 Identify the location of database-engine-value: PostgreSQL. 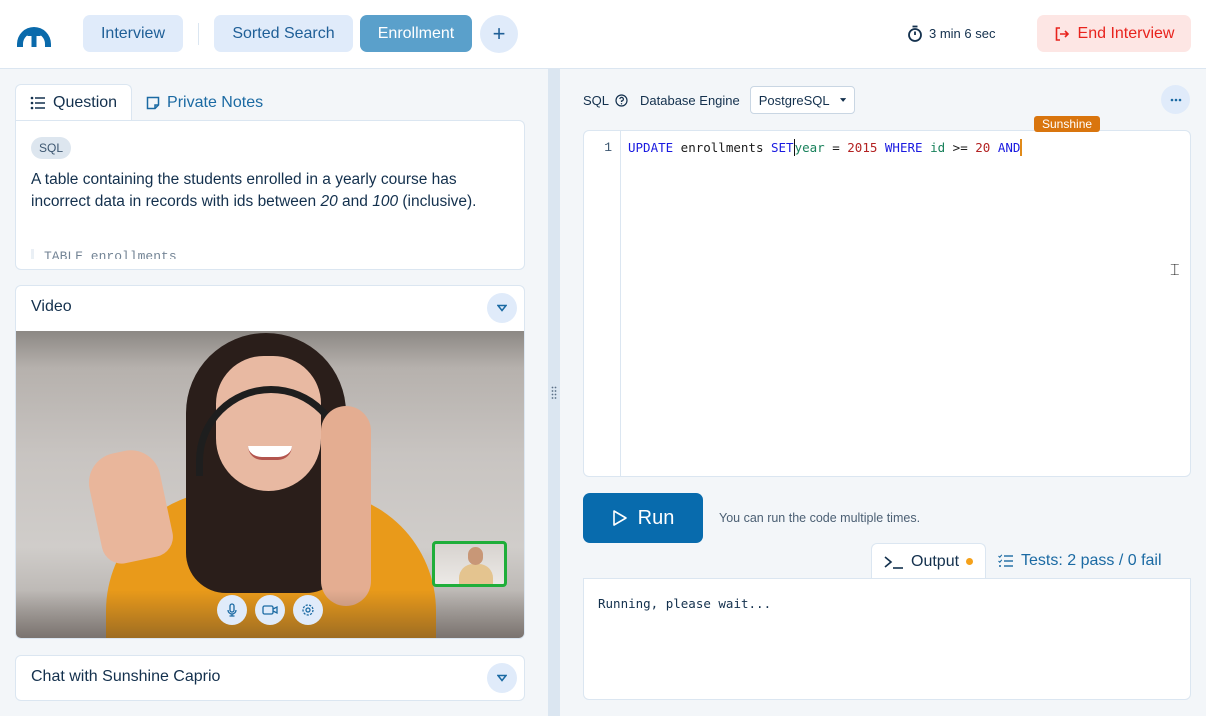
(794, 100).